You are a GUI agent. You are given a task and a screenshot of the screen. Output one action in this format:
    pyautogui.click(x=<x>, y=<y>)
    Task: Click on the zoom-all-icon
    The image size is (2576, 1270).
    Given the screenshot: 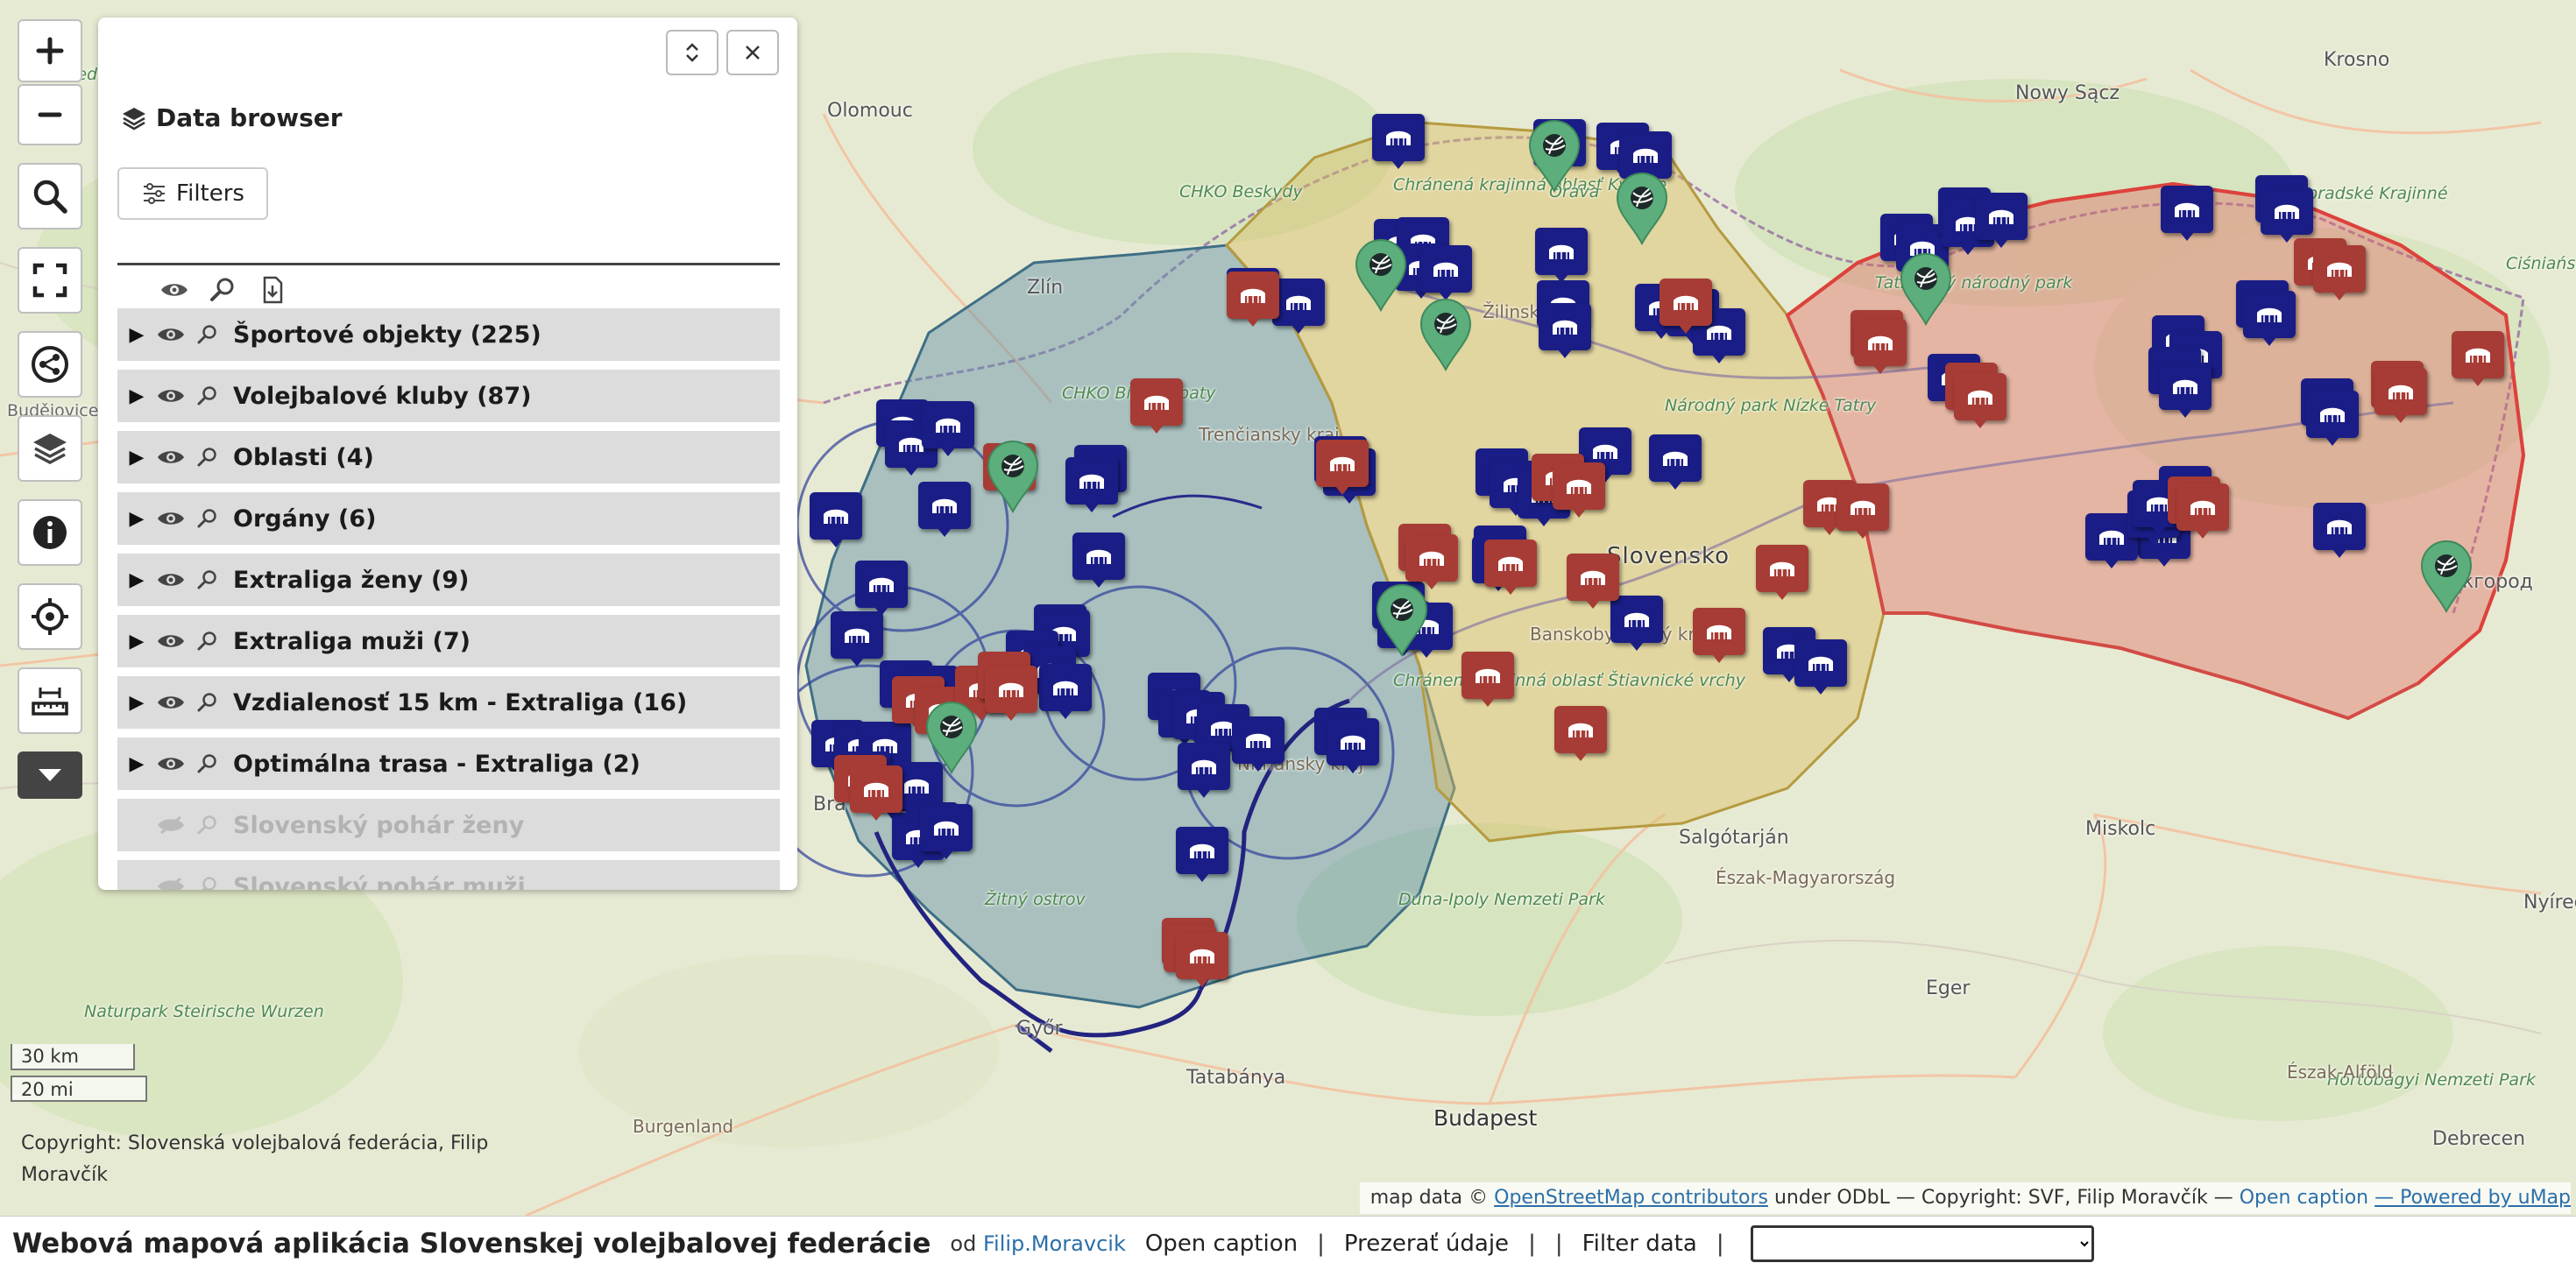 What is the action you would take?
    pyautogui.click(x=223, y=290)
    